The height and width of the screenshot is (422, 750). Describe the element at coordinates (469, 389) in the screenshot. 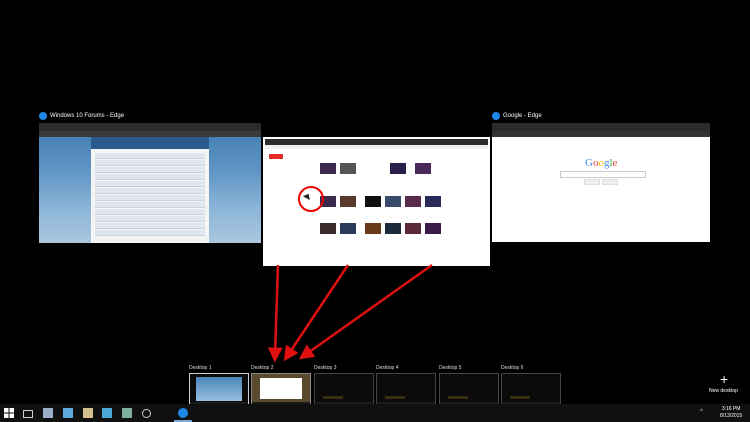

I see `desktop-5-thumbnail` at that location.